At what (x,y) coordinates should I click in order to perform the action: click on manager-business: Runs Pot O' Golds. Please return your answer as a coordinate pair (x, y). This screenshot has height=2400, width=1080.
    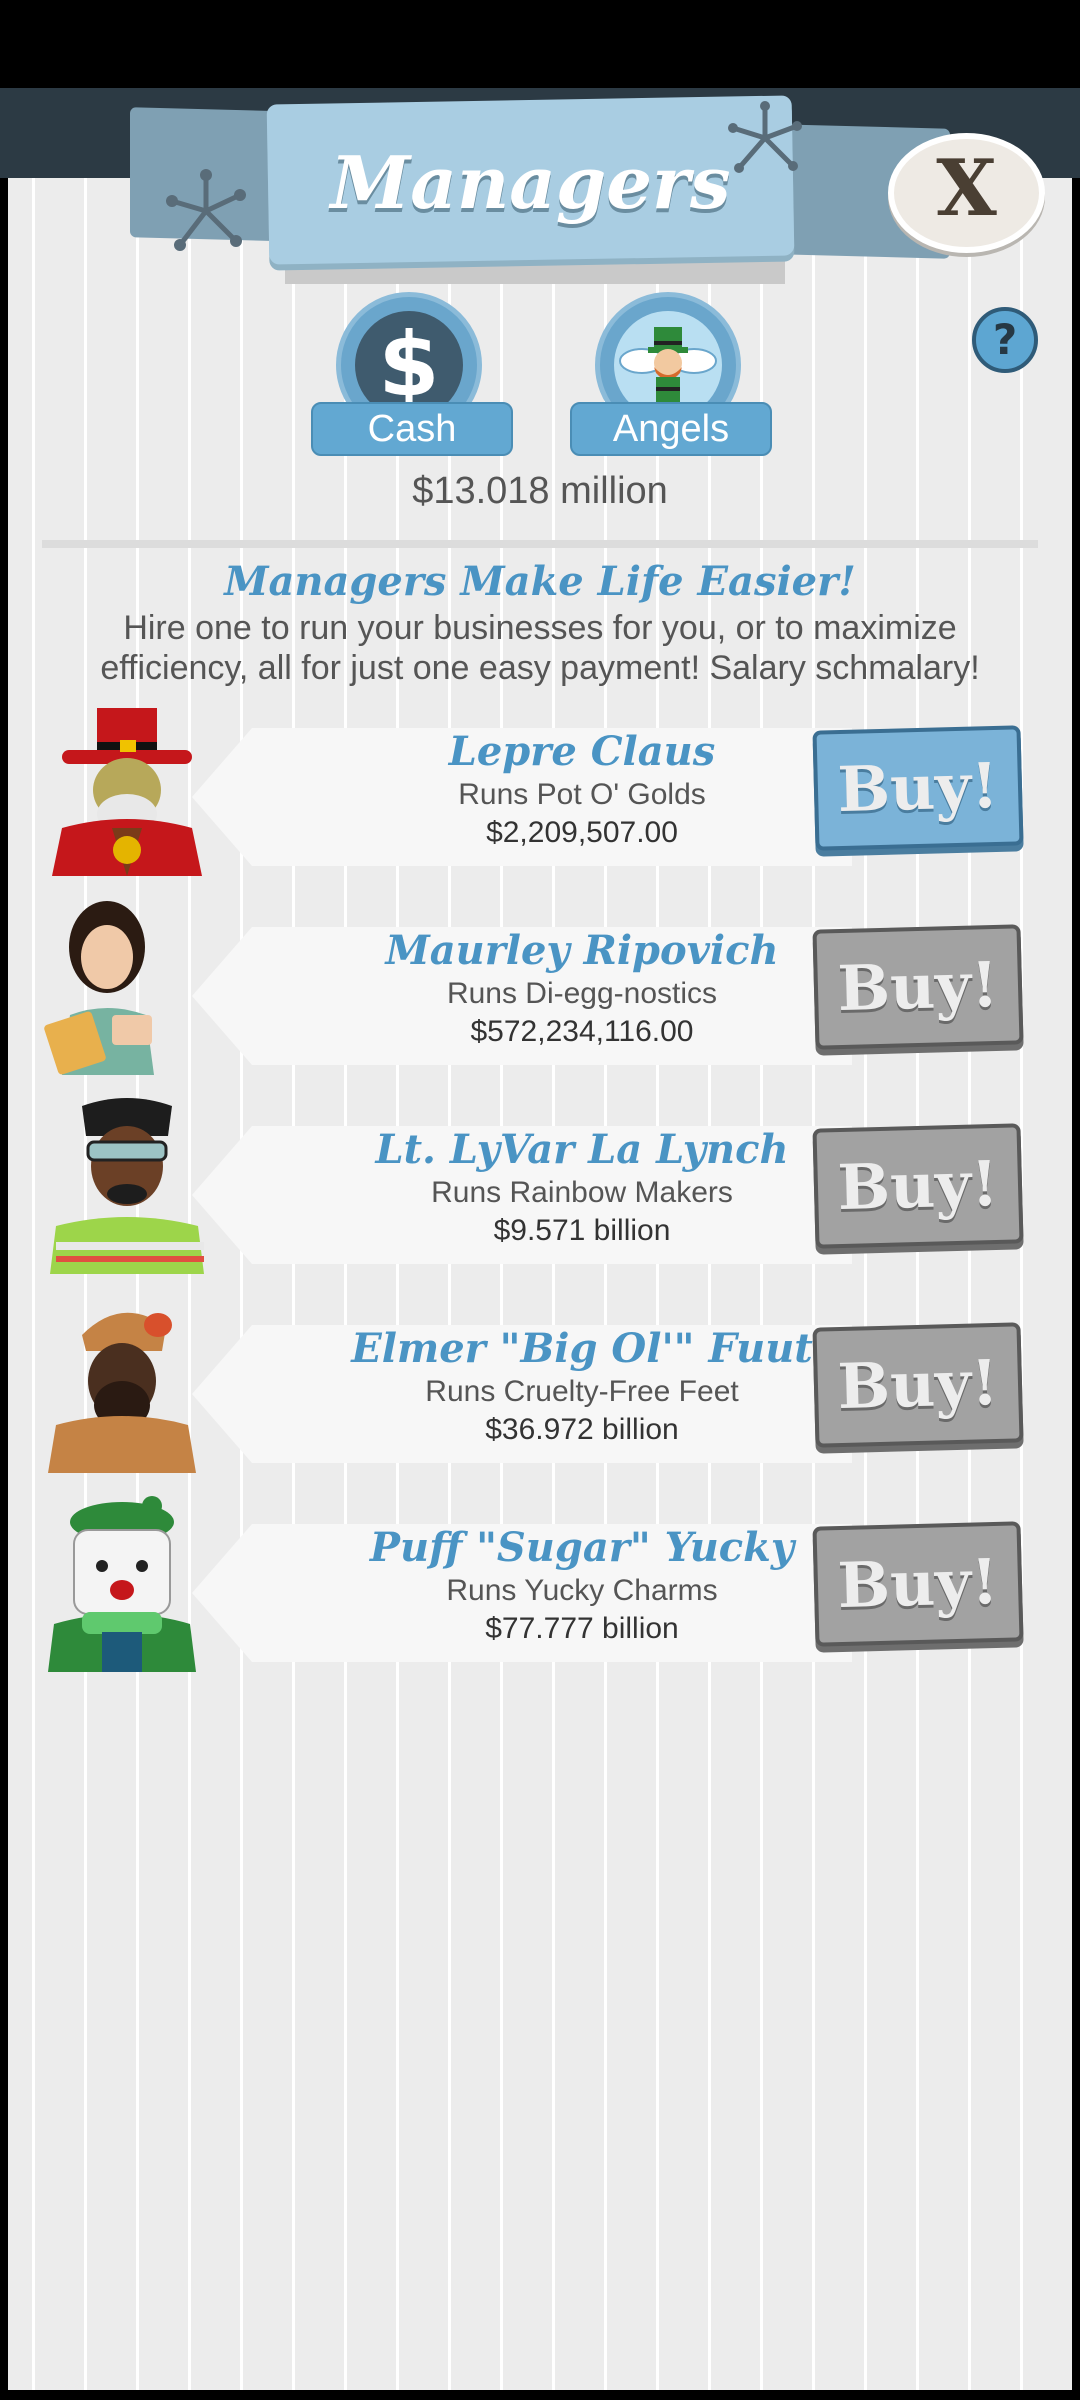
    Looking at the image, I should click on (582, 794).